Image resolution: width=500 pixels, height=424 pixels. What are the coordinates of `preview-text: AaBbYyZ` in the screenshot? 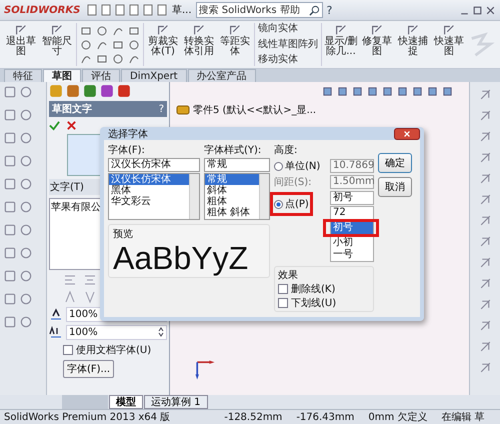 It's located at (181, 258).